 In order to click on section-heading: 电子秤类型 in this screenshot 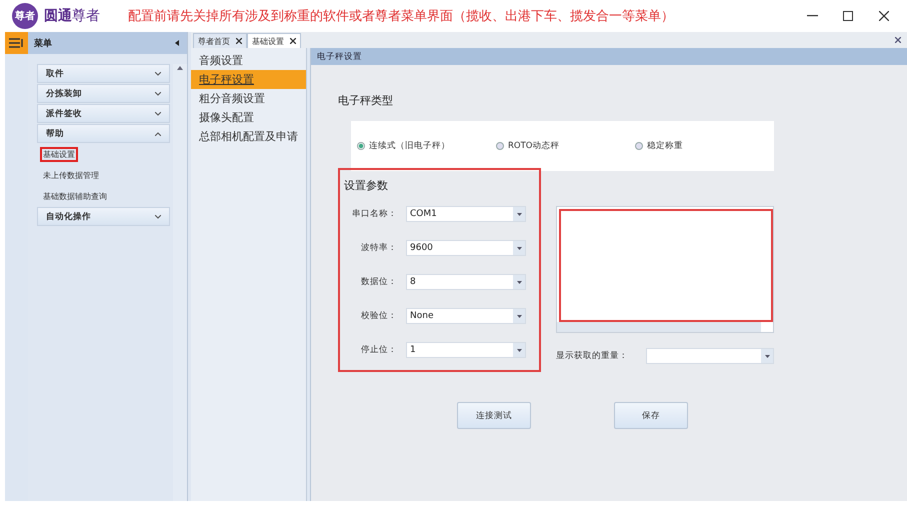, I will do `click(366, 100)`.